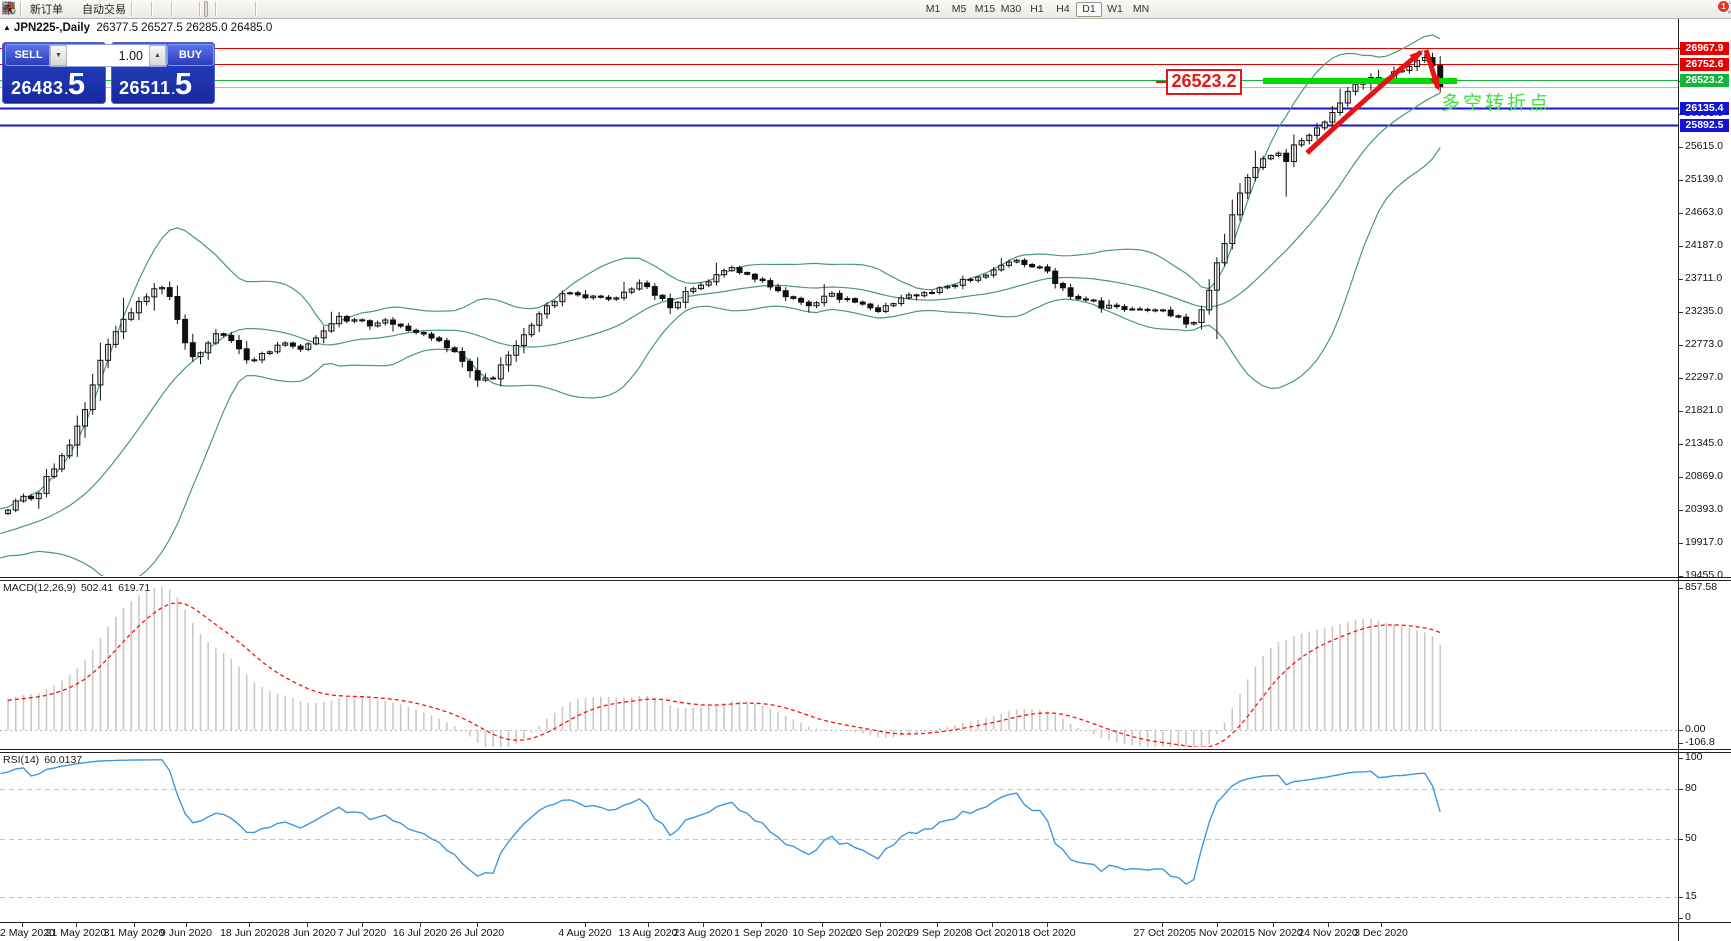 This screenshot has width=1731, height=941. I want to click on x-axis-date-label: 18 Jun 2020, so click(249, 933).